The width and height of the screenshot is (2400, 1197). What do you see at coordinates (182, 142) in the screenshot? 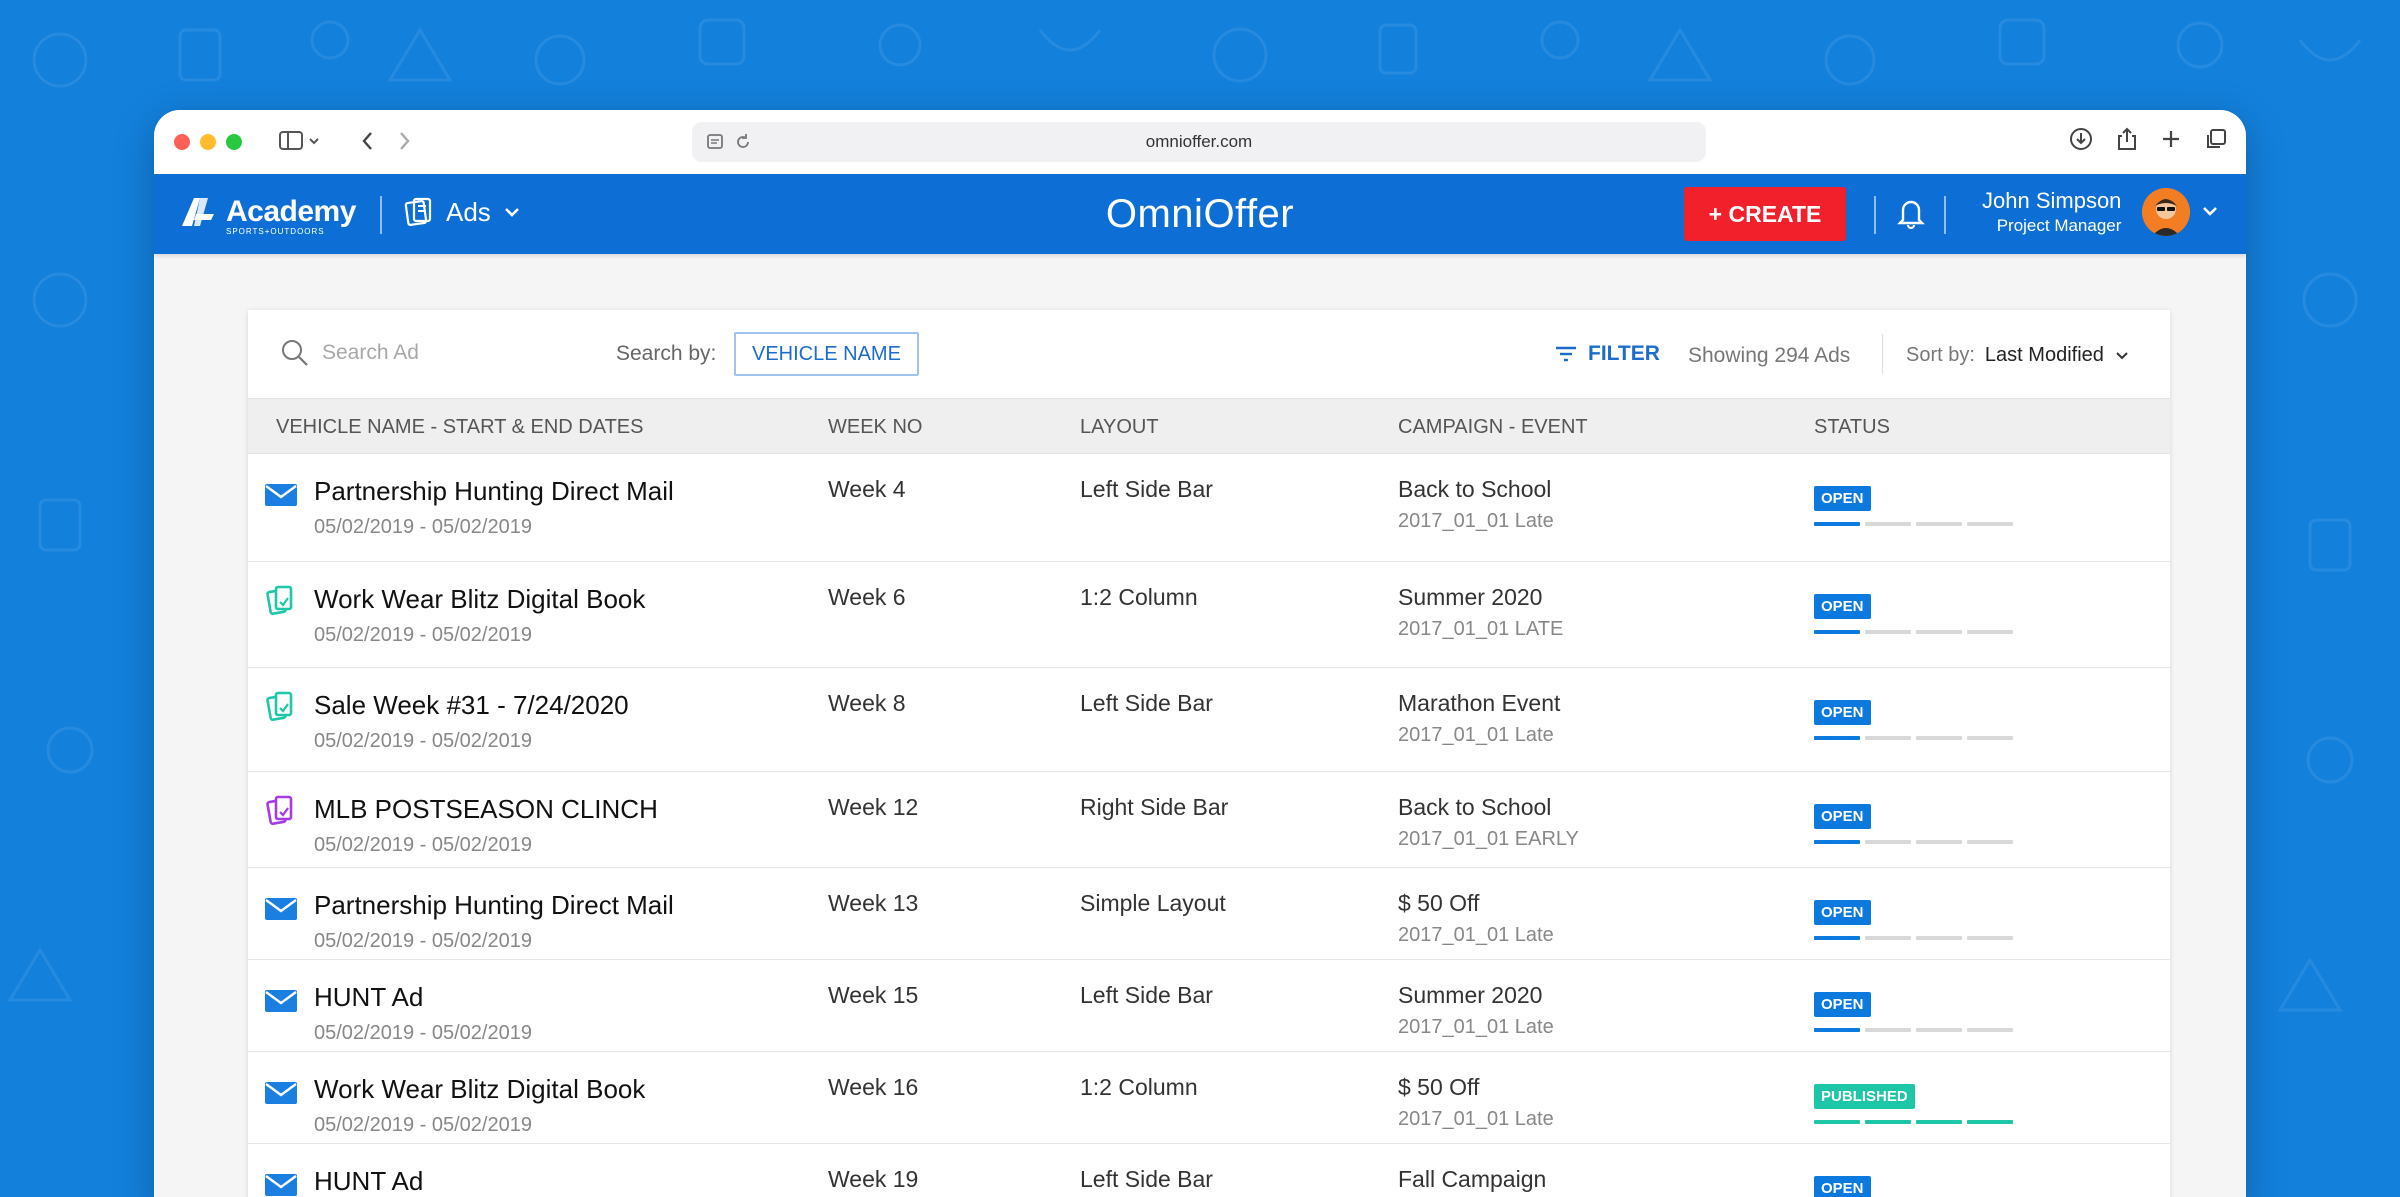
I see `close-window-button` at bounding box center [182, 142].